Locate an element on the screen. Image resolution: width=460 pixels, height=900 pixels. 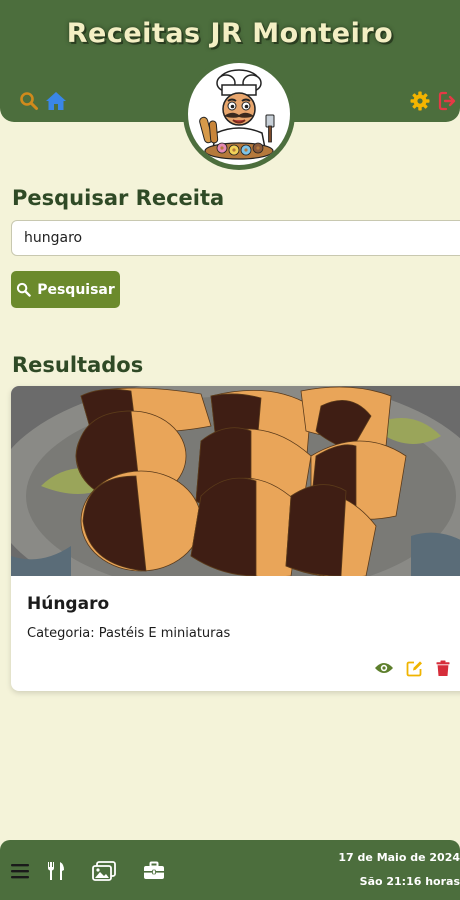
results-section-title: Resultados is located at coordinates (78, 365).